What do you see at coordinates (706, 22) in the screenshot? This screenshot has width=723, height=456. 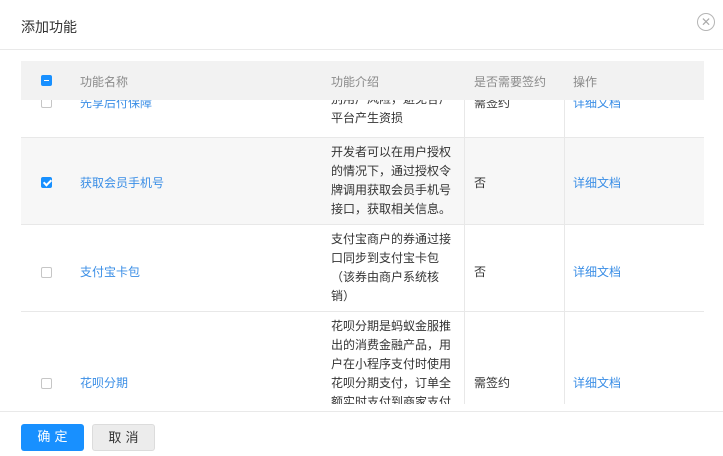 I see `close-icon: ✕` at bounding box center [706, 22].